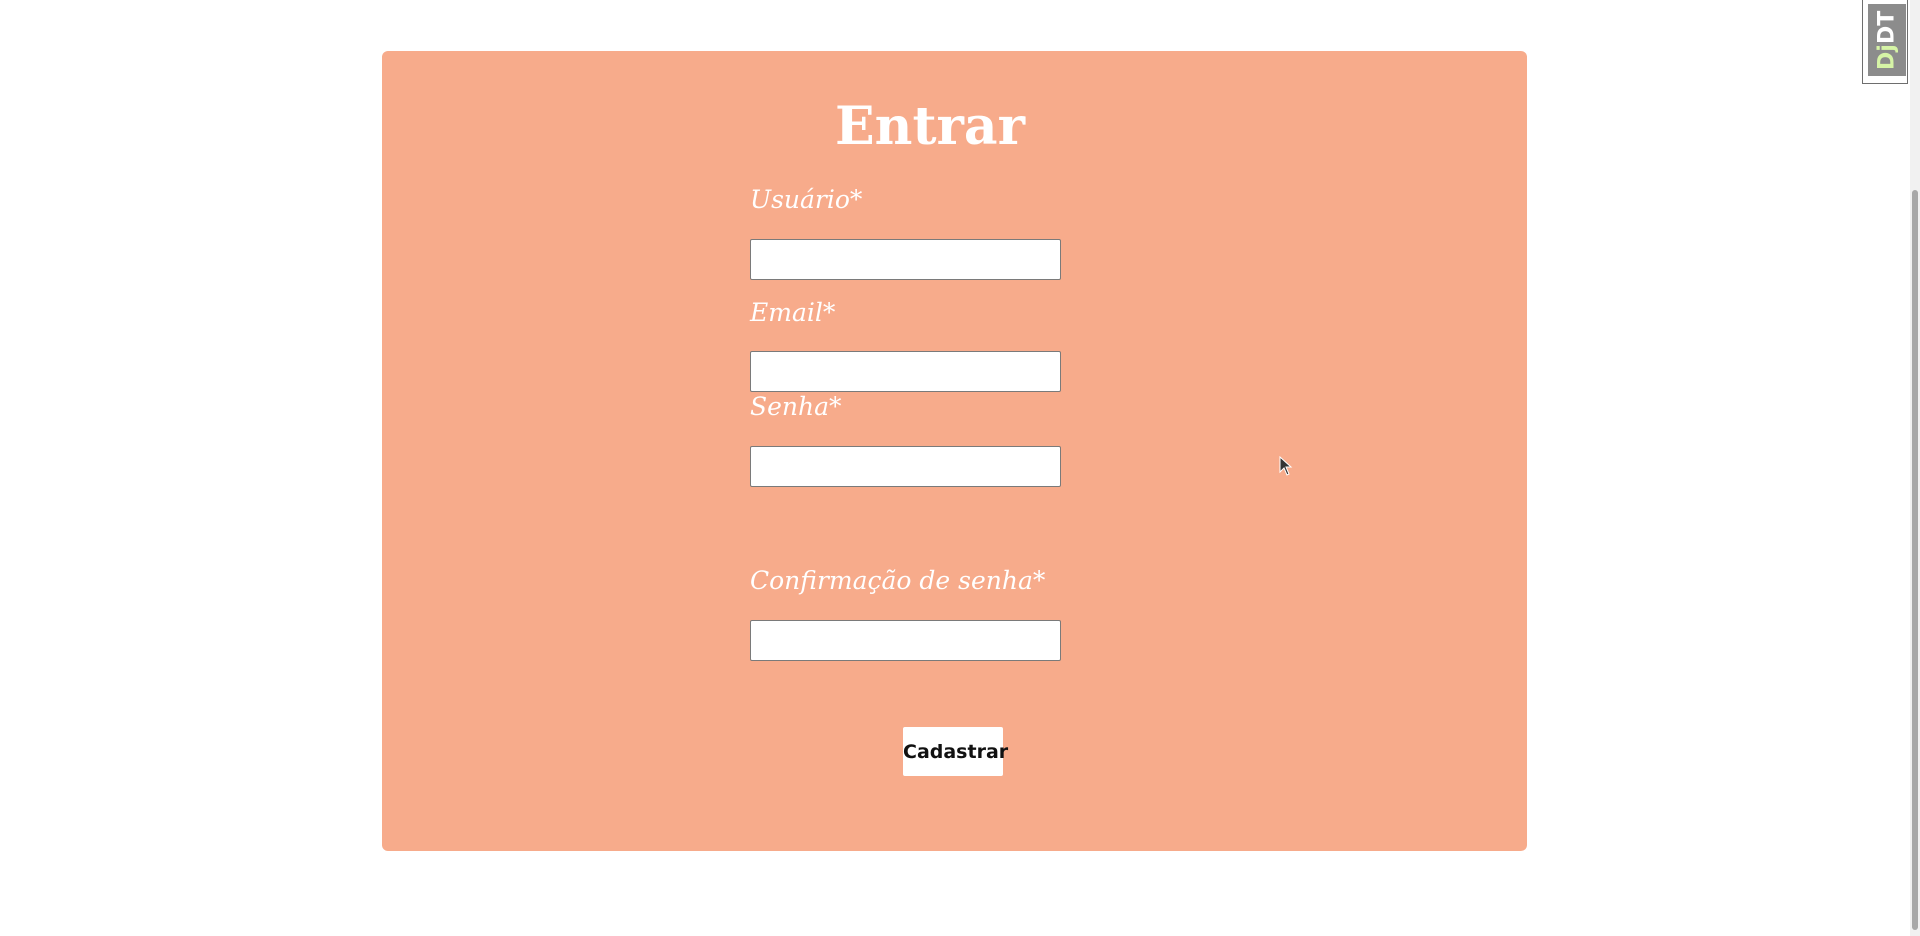 The width and height of the screenshot is (1920, 936). What do you see at coordinates (905, 466) in the screenshot?
I see `password-input` at bounding box center [905, 466].